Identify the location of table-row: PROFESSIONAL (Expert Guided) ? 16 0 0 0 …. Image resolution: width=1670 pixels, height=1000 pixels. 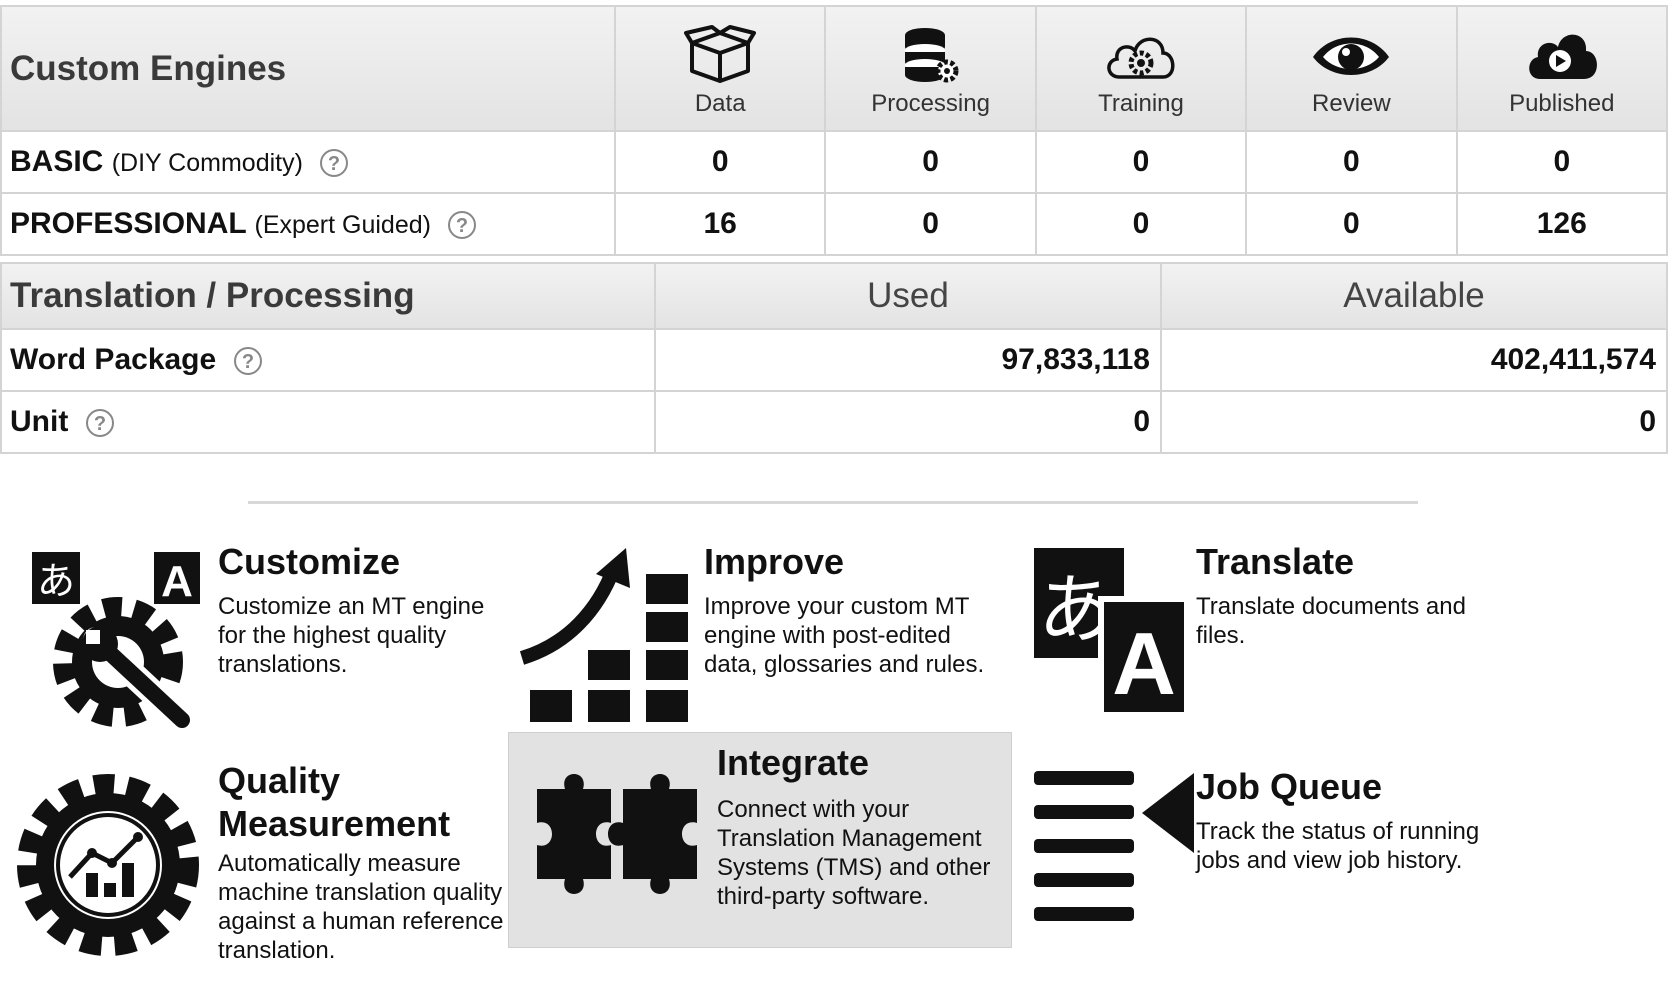
(834, 224).